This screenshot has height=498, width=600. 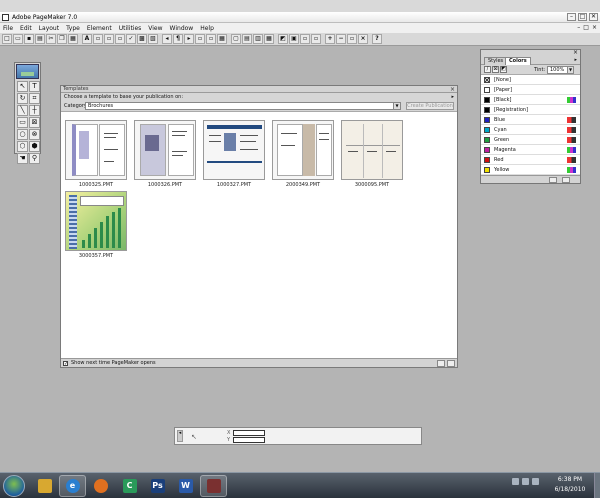 What do you see at coordinates (22, 86) in the screenshot?
I see `arrow-icon: ↖` at bounding box center [22, 86].